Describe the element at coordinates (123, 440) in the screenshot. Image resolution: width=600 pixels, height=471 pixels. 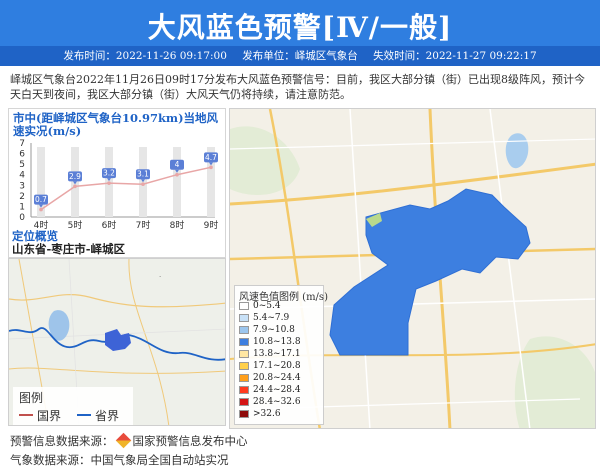
I see `release-center-logo-icon` at that location.